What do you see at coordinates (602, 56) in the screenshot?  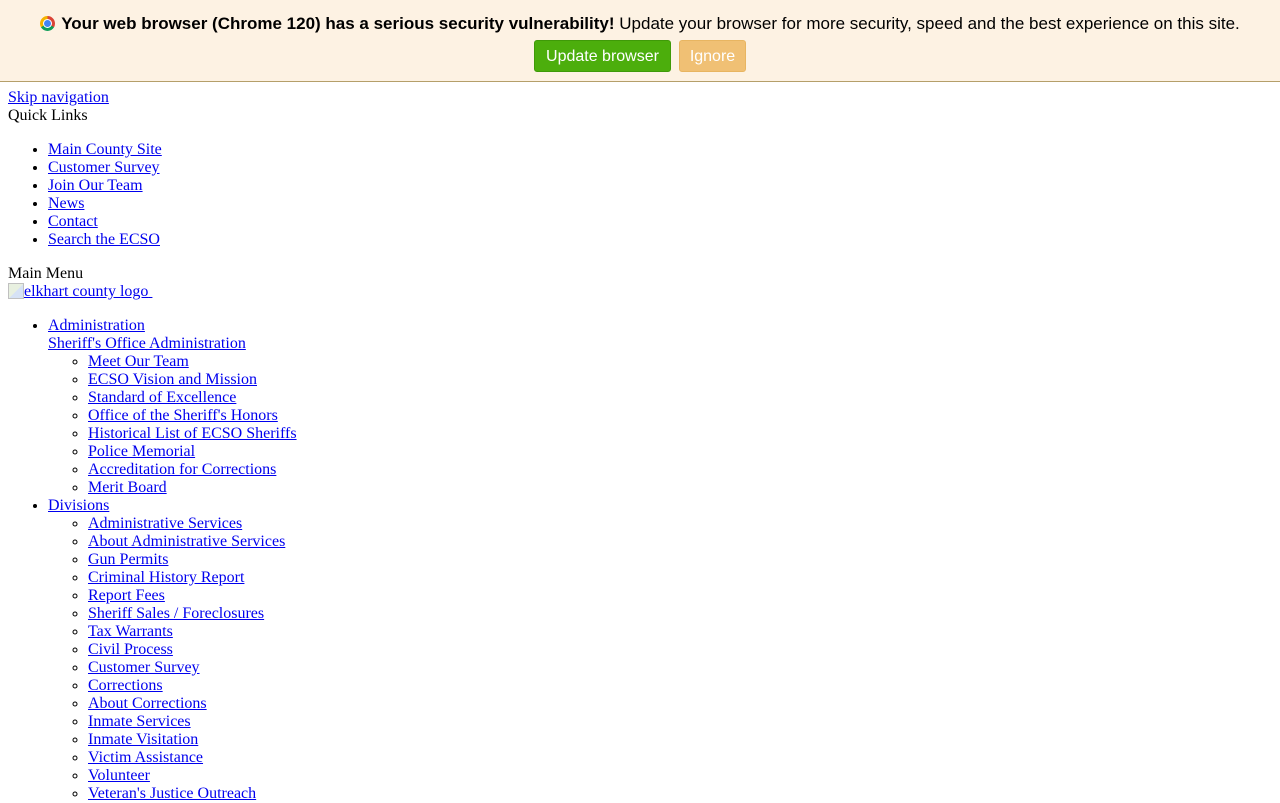 I see `update-browser-button: Update browser` at bounding box center [602, 56].